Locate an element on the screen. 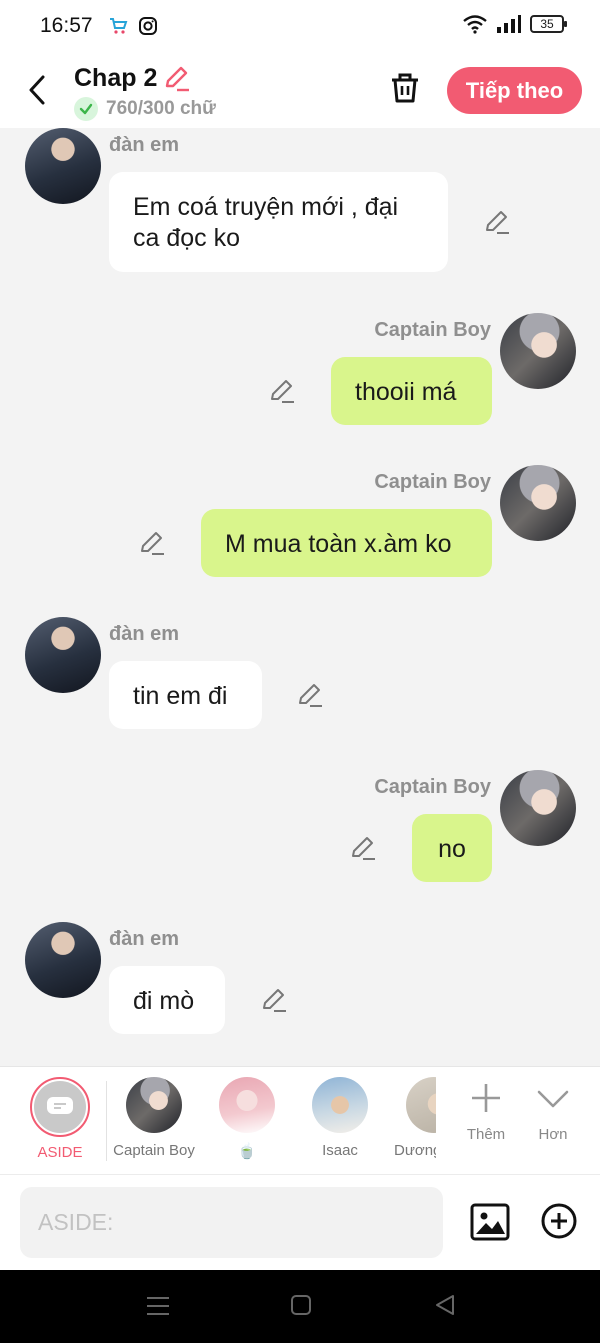 The image size is (600, 1343). image-icon is located at coordinates (490, 1222).